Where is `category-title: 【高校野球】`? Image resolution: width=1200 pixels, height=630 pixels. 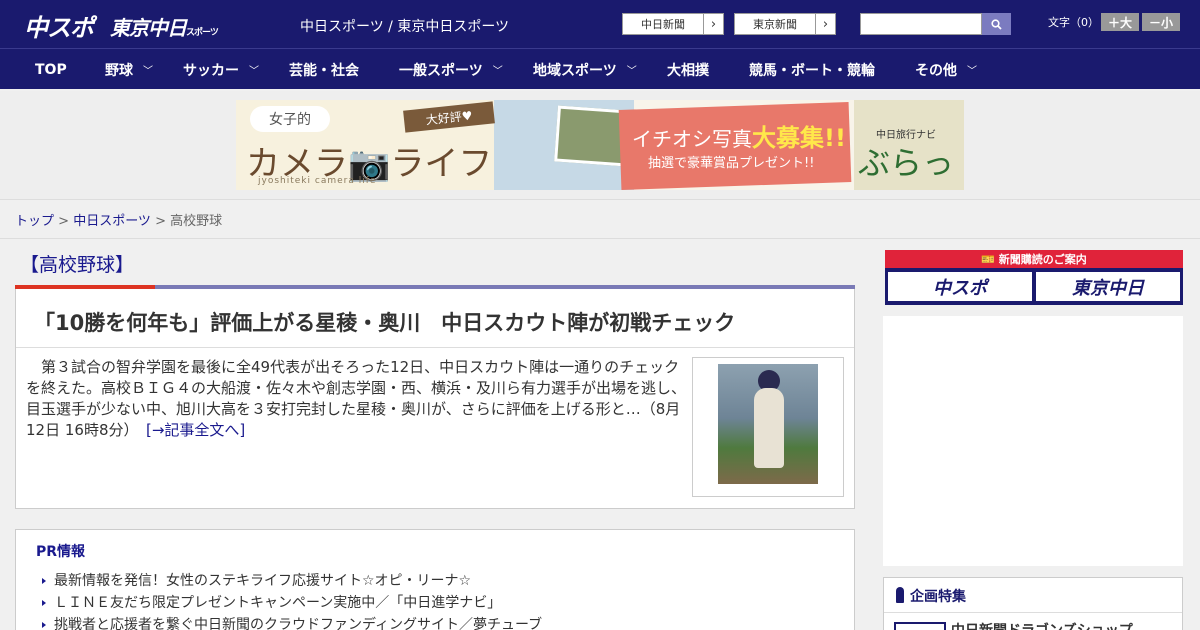 category-title: 【高校野球】 is located at coordinates (77, 265).